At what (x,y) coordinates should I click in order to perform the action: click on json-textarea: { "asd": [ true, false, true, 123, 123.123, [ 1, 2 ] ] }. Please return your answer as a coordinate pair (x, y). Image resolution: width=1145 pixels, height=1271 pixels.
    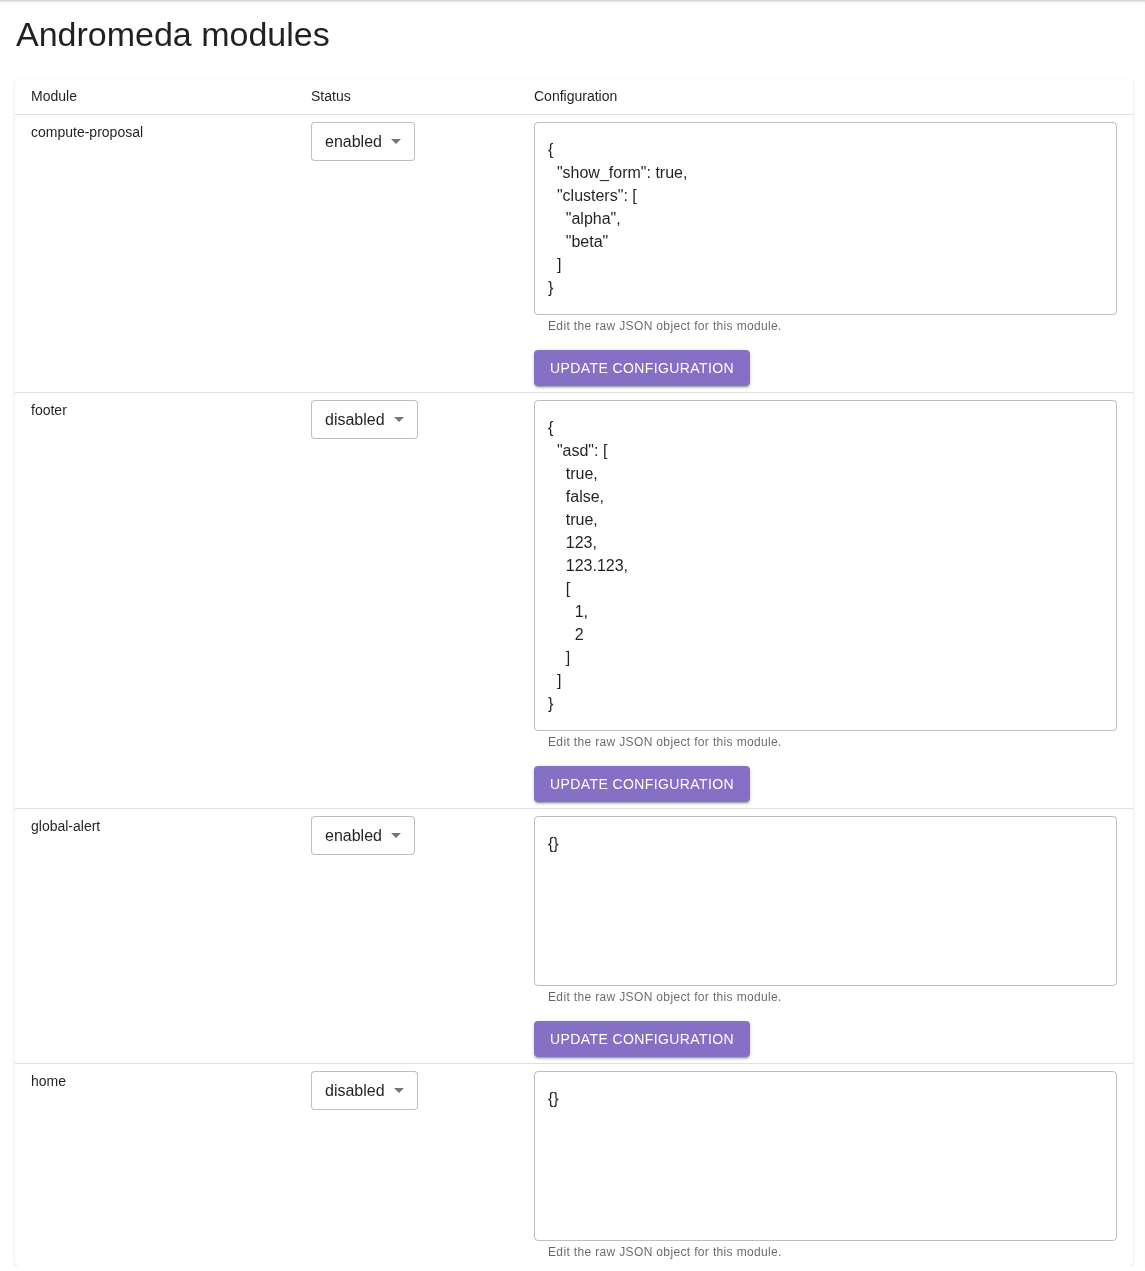
    Looking at the image, I should click on (825, 565).